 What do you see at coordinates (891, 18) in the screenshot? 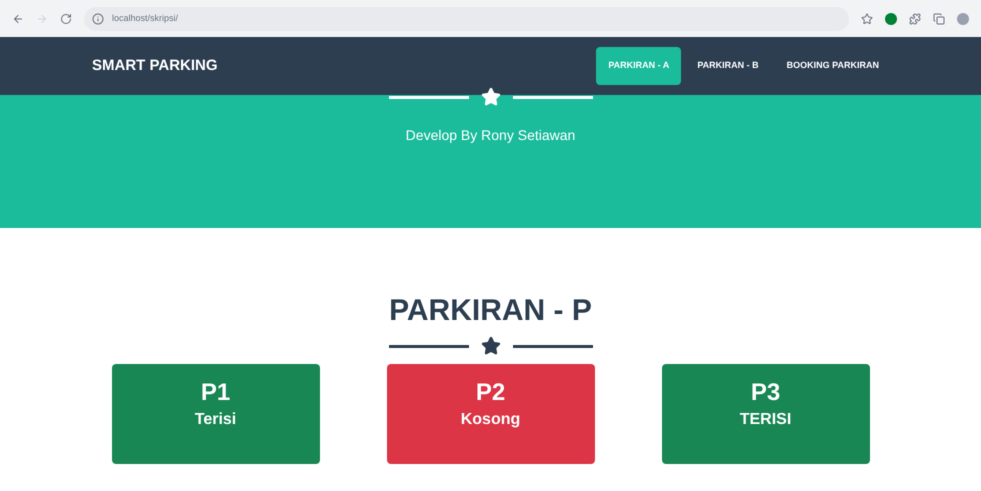
I see `extension-icon` at bounding box center [891, 18].